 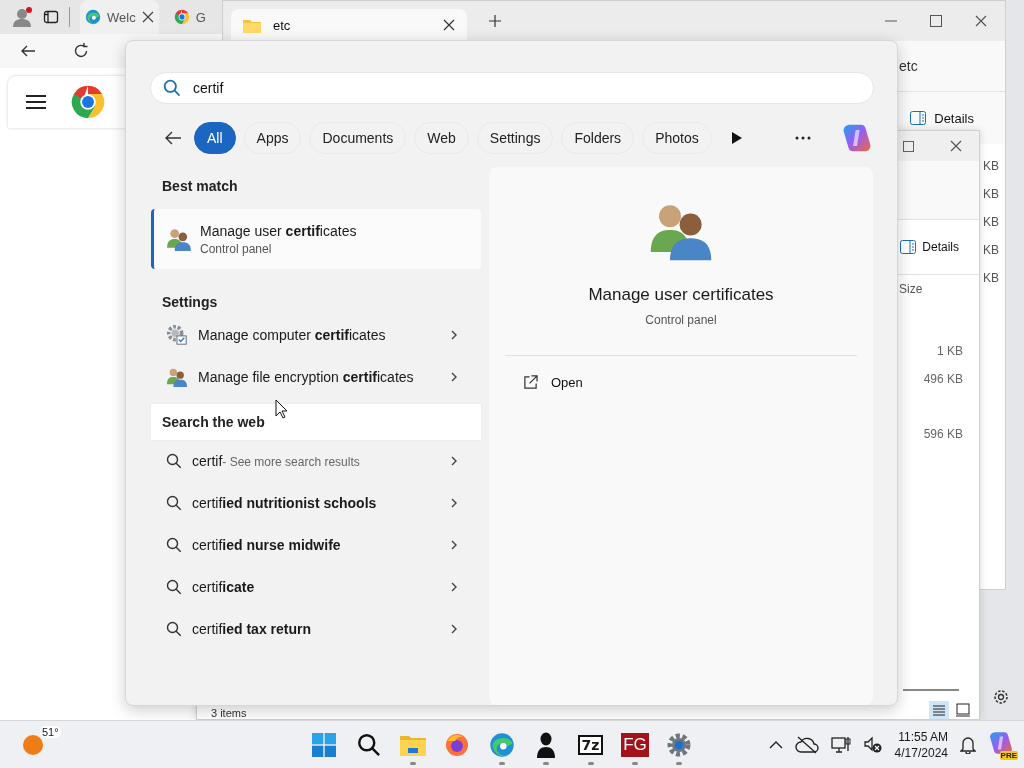 What do you see at coordinates (316, 629) in the screenshot?
I see `web-search-result: certified tax return` at bounding box center [316, 629].